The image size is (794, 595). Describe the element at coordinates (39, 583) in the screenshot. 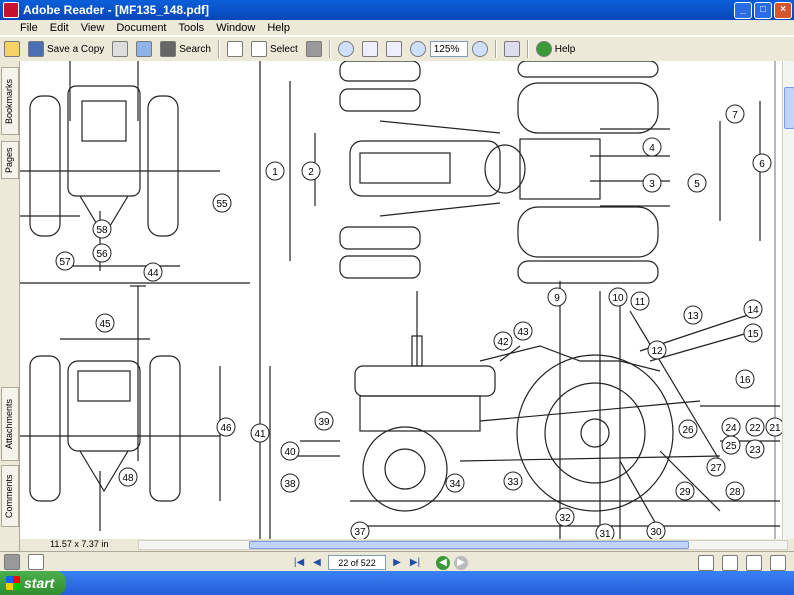

I see `start-label: start` at that location.